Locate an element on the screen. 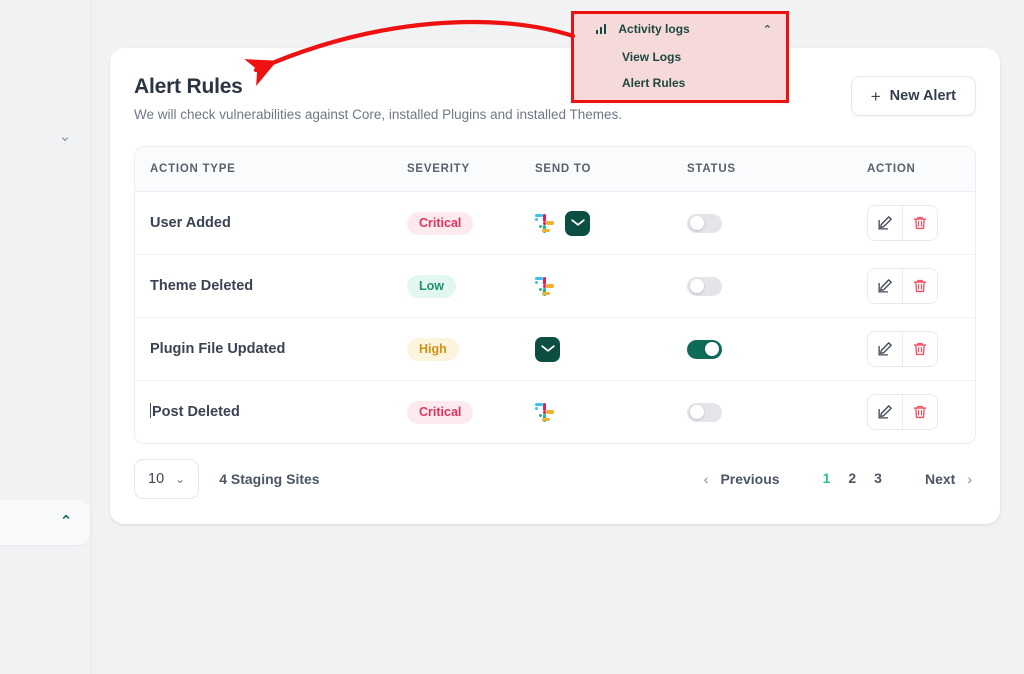 The image size is (1024, 674). cell-severity: Low is located at coordinates (471, 286).